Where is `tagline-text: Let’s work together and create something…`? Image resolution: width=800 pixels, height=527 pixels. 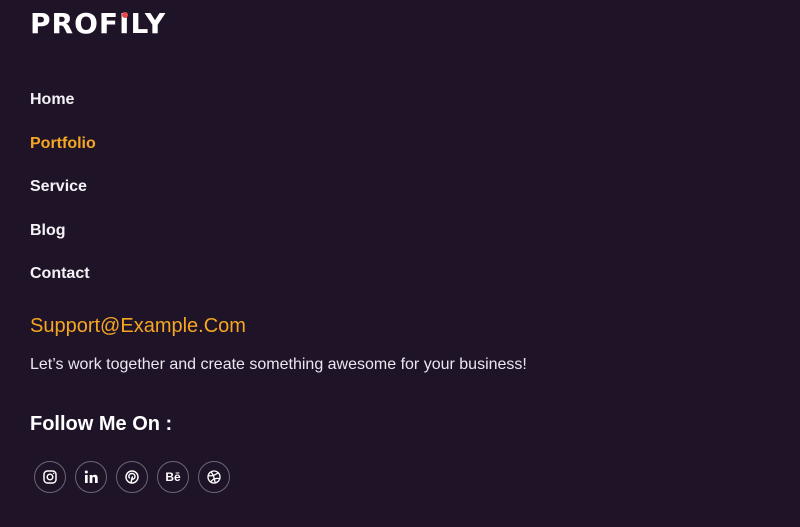 tagline-text: Let’s work together and create something… is located at coordinates (278, 364).